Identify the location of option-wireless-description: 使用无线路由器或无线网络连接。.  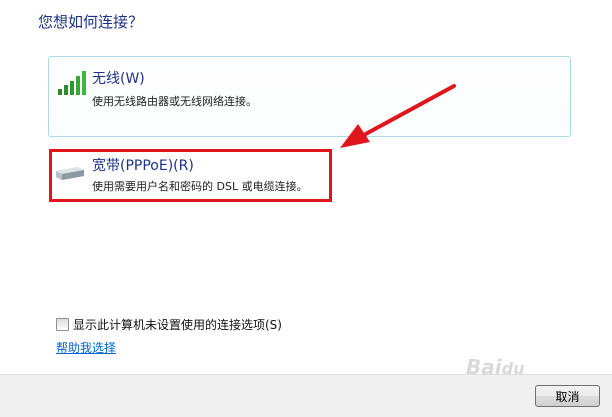
(174, 101).